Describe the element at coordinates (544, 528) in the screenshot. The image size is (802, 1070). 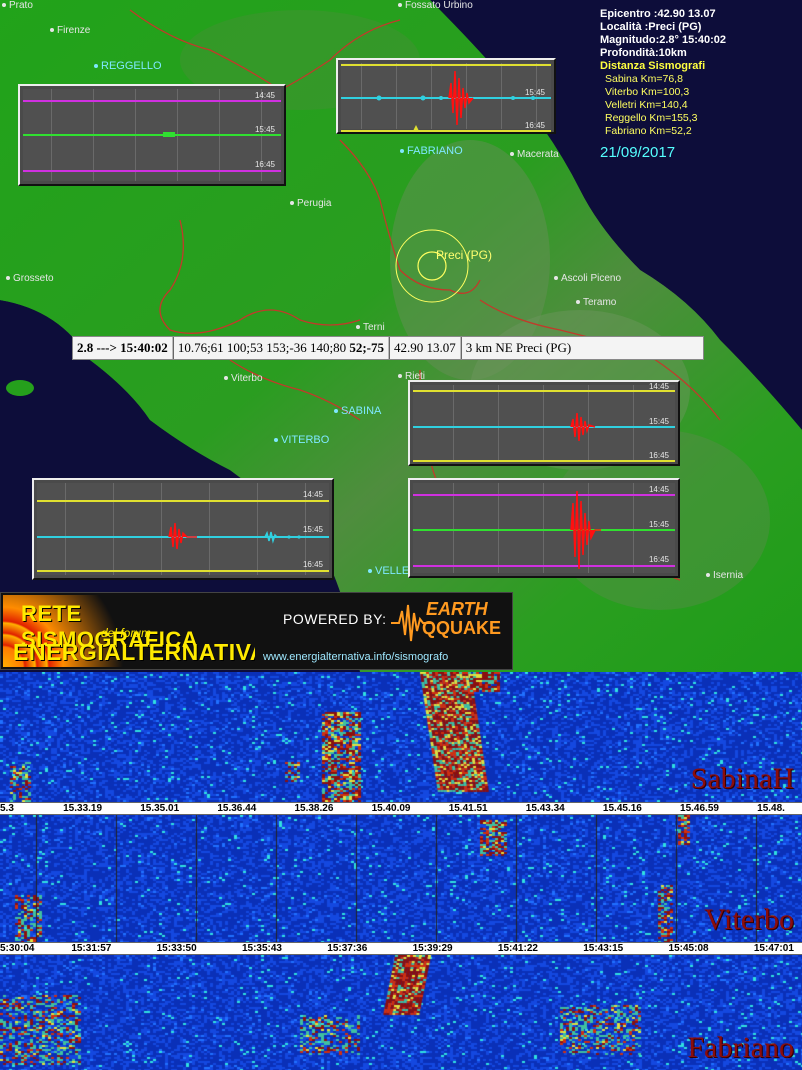
I see `seismogram-panel-velletri: 14:45 15:45 16:45` at that location.